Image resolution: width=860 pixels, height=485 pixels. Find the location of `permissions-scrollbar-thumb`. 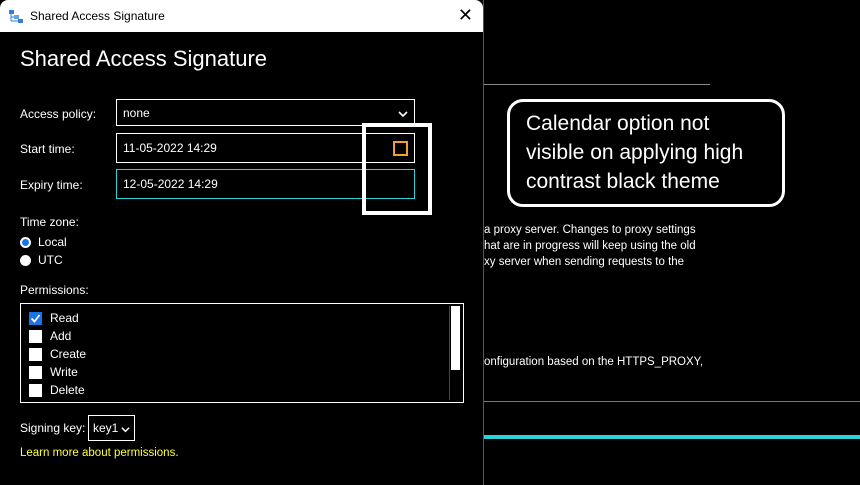

permissions-scrollbar-thumb is located at coordinates (455, 338).